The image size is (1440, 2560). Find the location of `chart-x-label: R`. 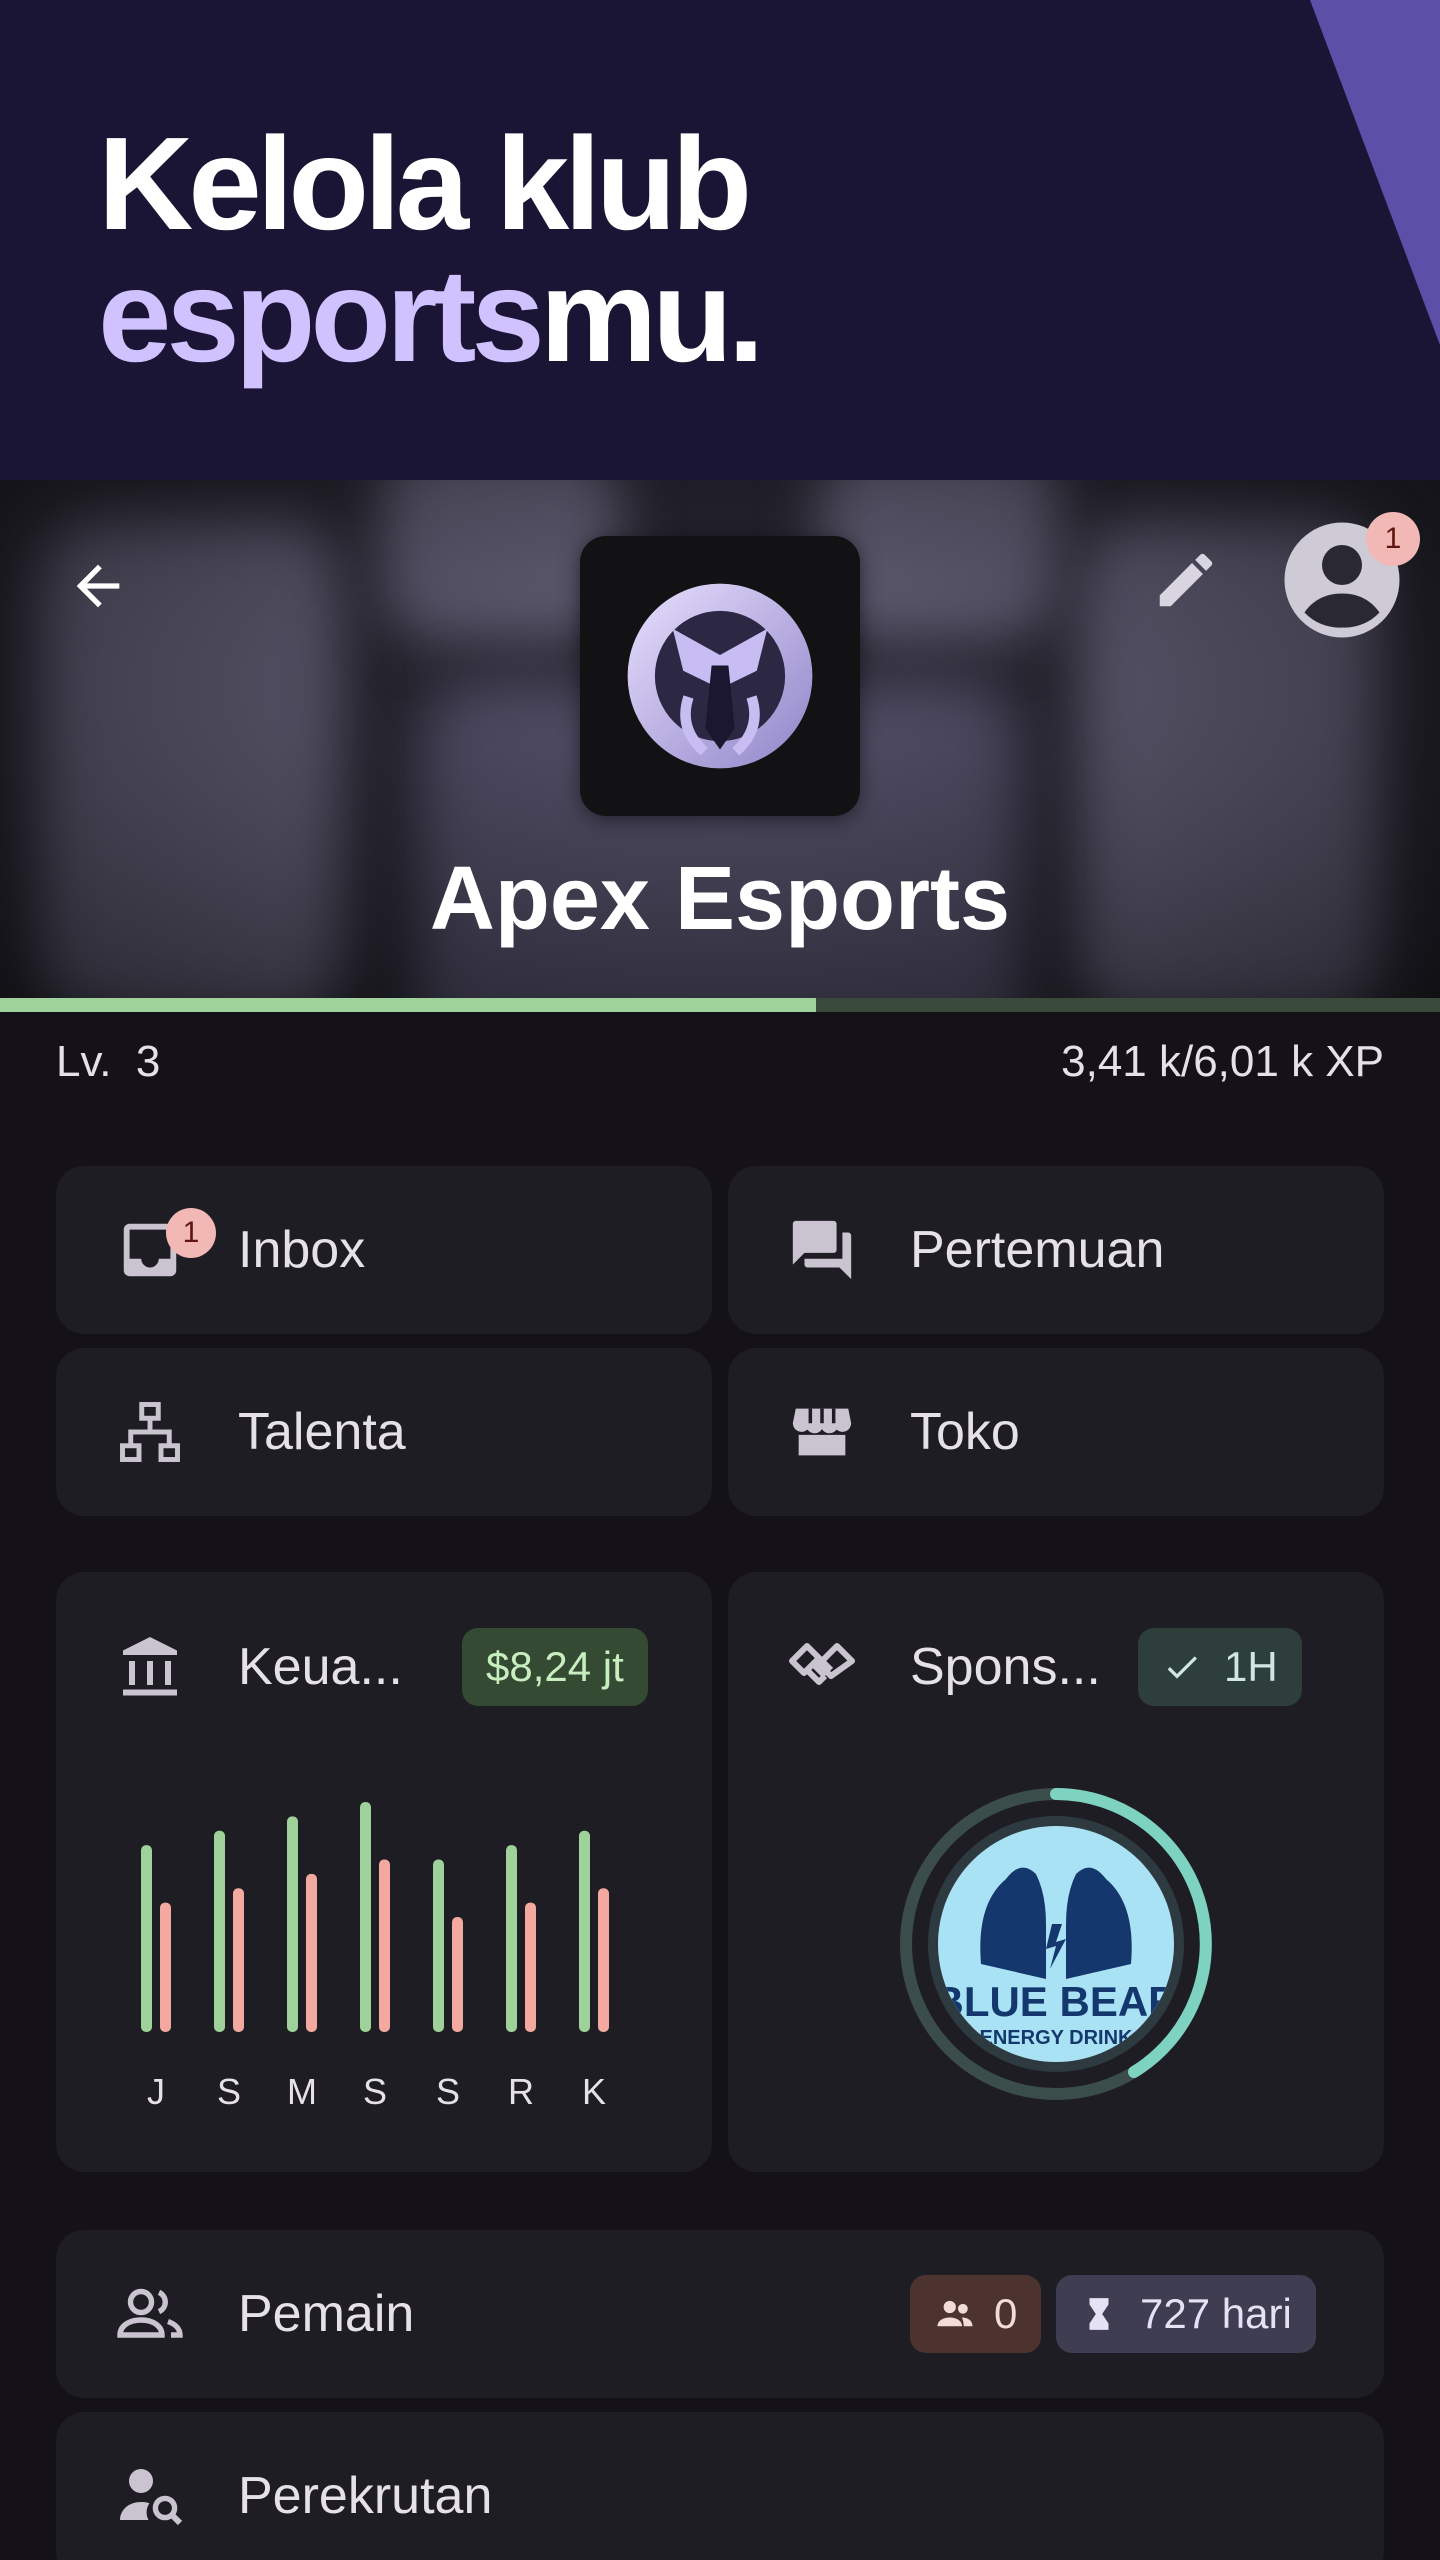

chart-x-label: R is located at coordinates (521, 2091).